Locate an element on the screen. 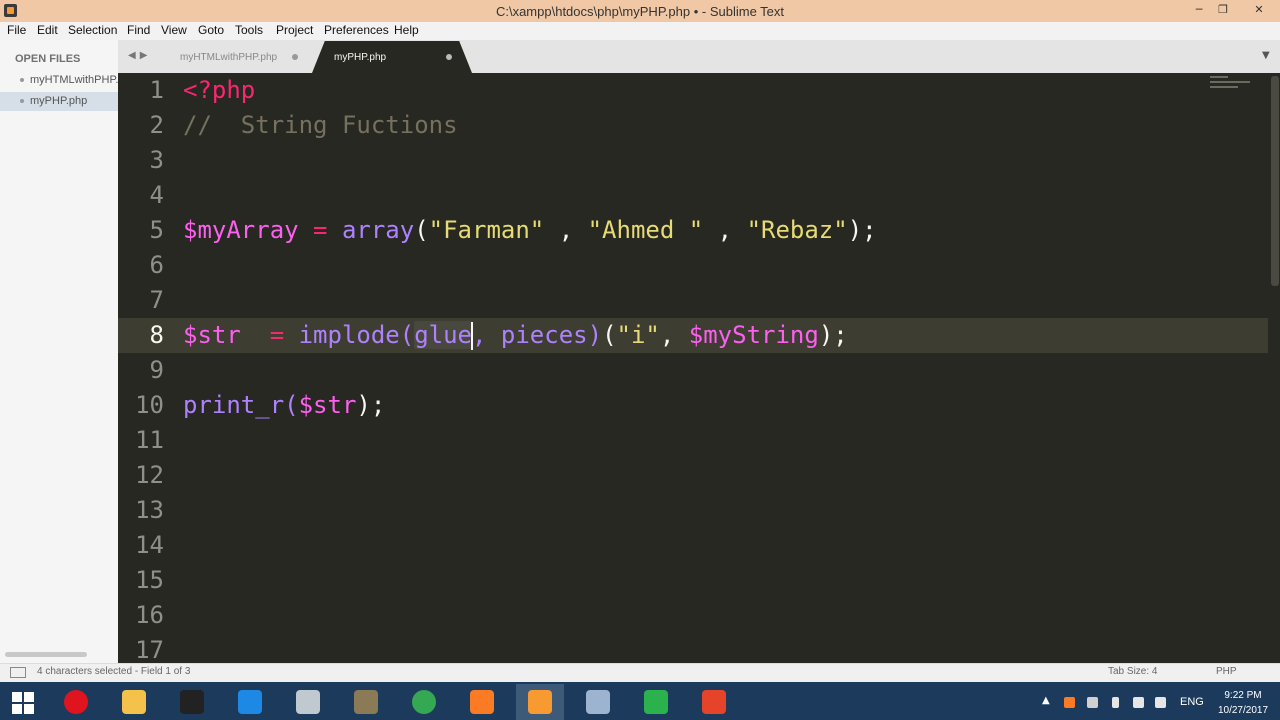 The width and height of the screenshot is (1280, 720). status-message: 4 characters selected - Field 1 of 3 is located at coordinates (114, 671).